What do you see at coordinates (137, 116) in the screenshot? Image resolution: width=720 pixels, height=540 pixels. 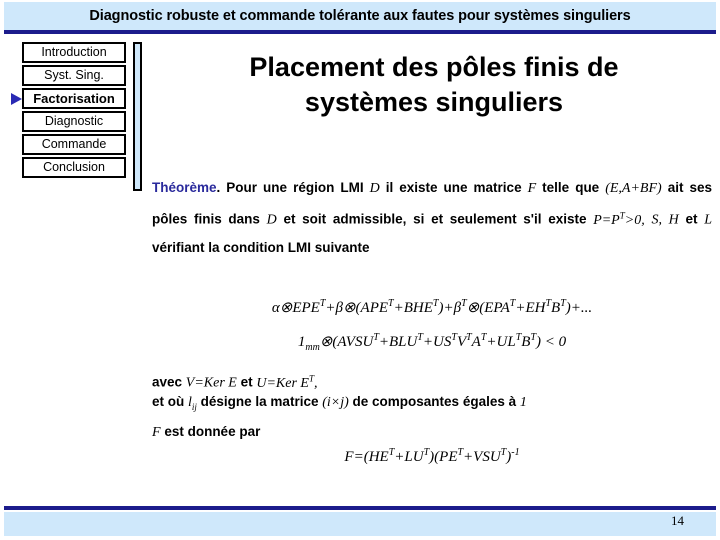 I see `sidebar-accent-bar` at bounding box center [137, 116].